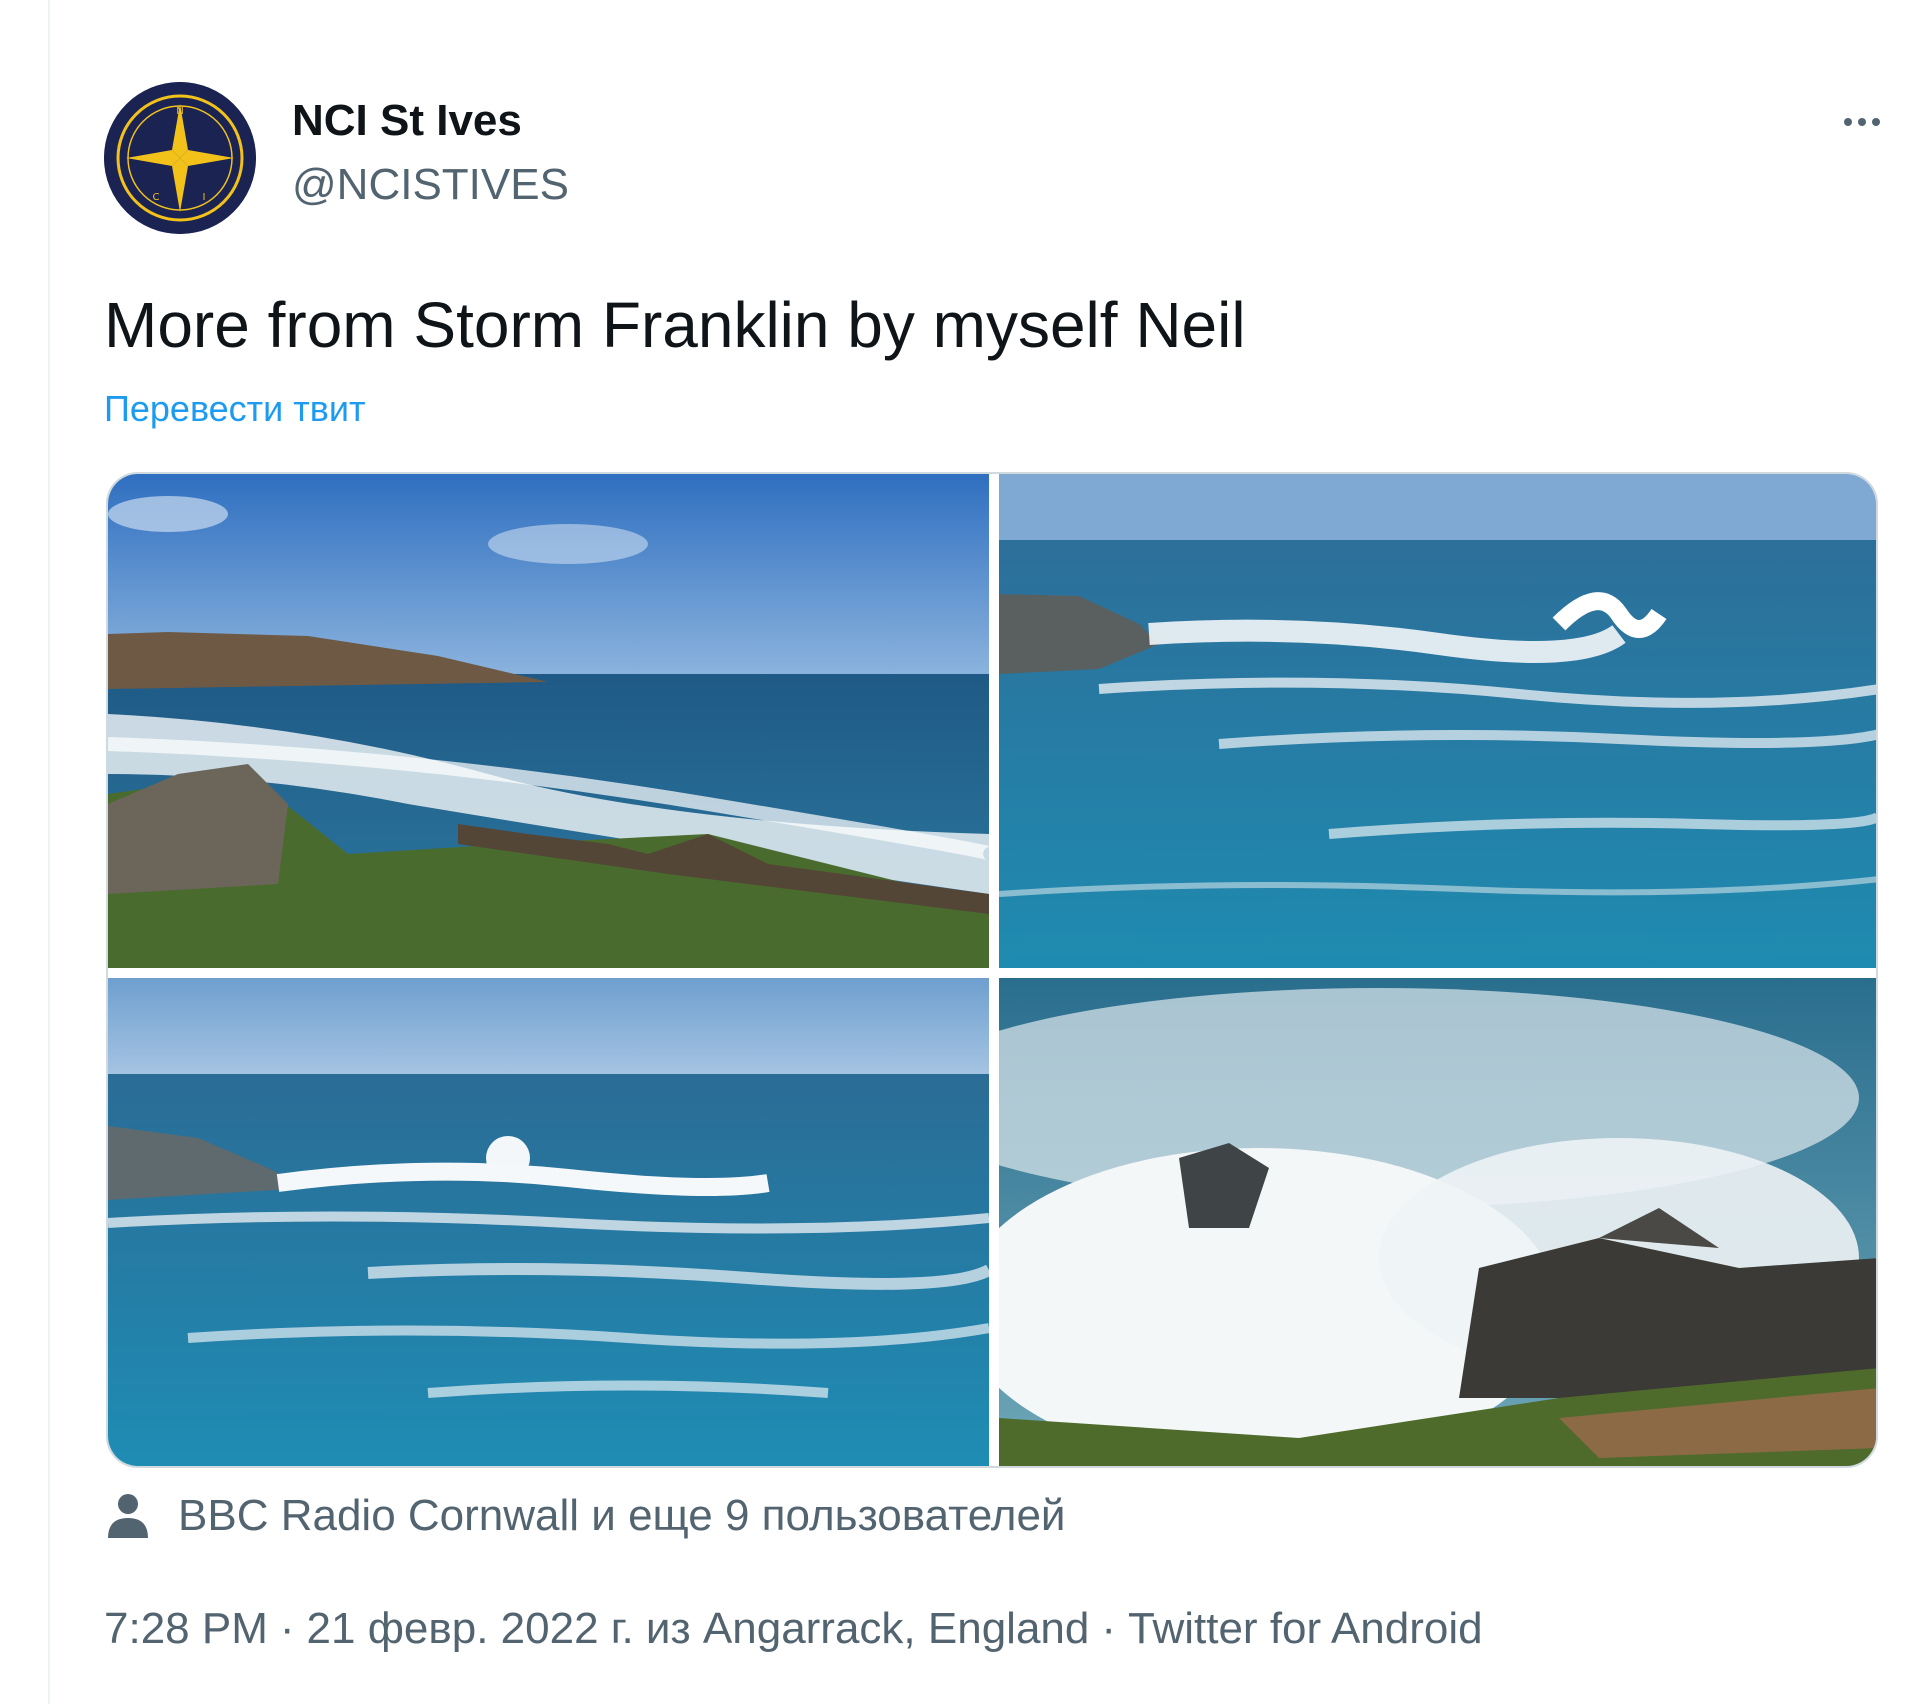  I want to click on more-options-button, so click(1862, 122).